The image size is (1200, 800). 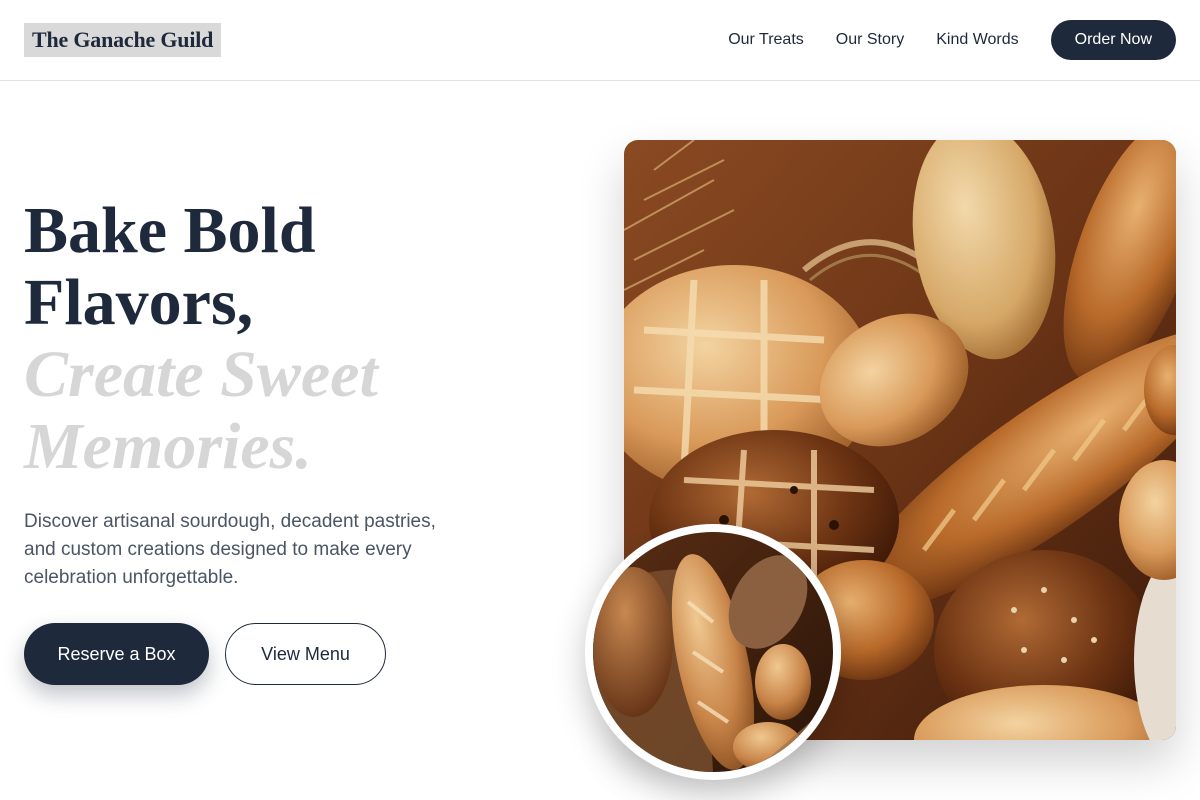 I want to click on hero-title-accent-line: Memories., so click(x=168, y=446).